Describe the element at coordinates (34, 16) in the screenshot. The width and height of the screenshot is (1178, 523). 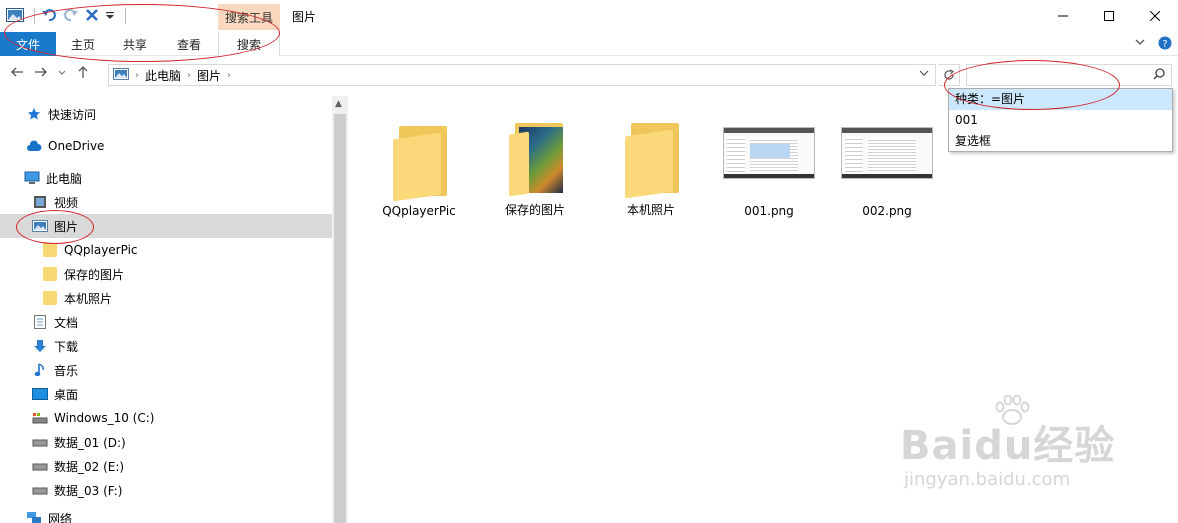
I see `toolbar-separator` at that location.